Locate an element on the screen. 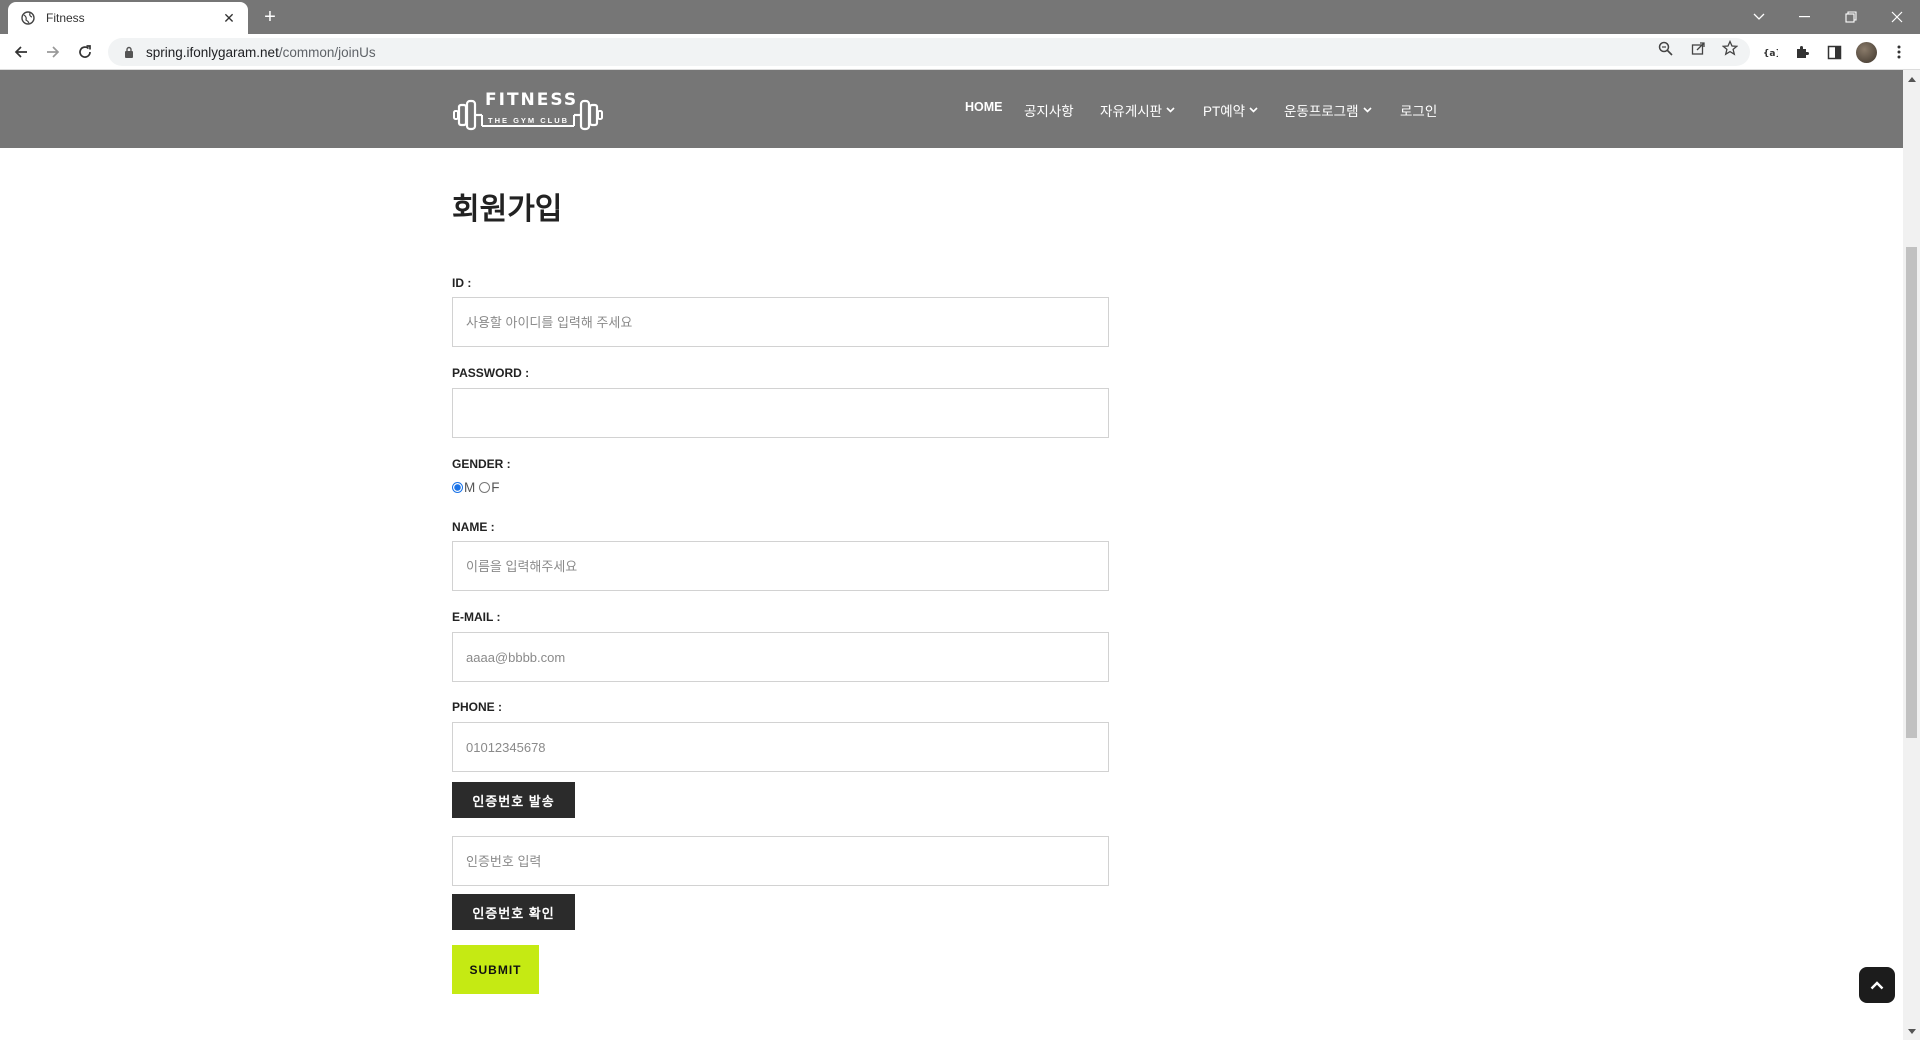 The height and width of the screenshot is (1040, 1920). browser-tab: Fitness ✕ is located at coordinates (128, 18).